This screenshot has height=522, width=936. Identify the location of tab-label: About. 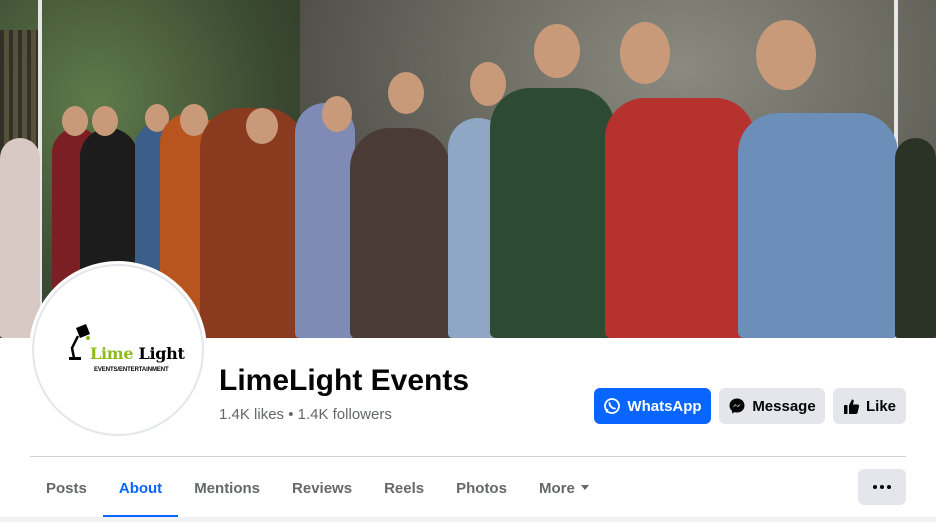
(140, 488).